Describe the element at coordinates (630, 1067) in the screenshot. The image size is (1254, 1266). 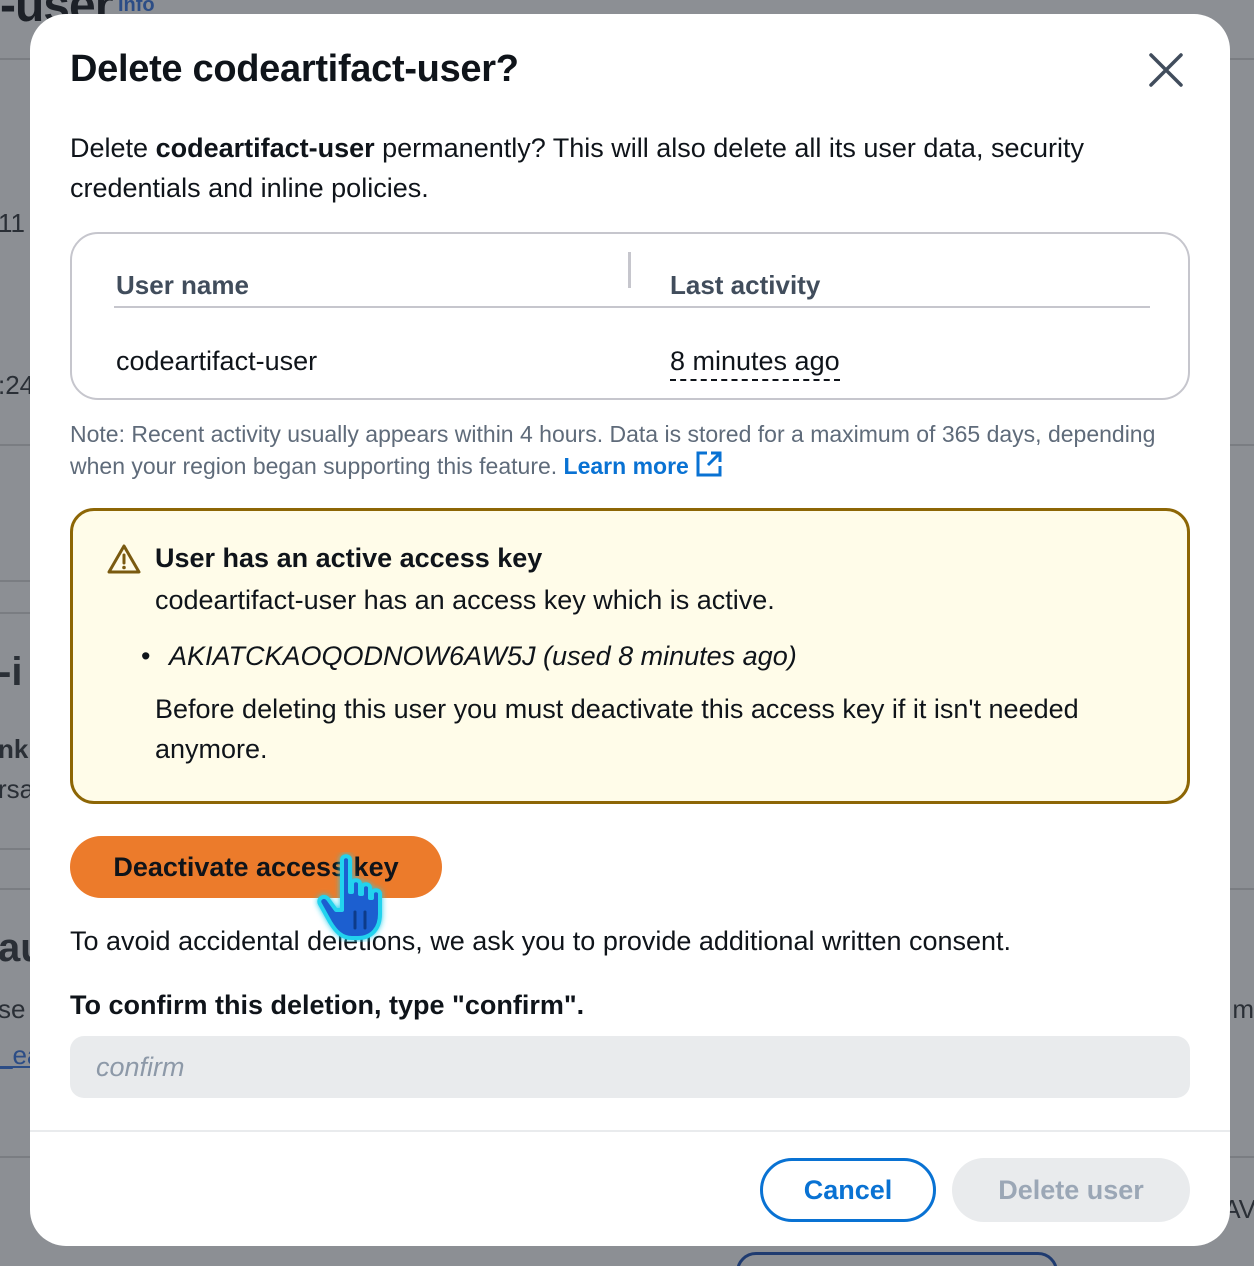
I see `confirm-input` at that location.